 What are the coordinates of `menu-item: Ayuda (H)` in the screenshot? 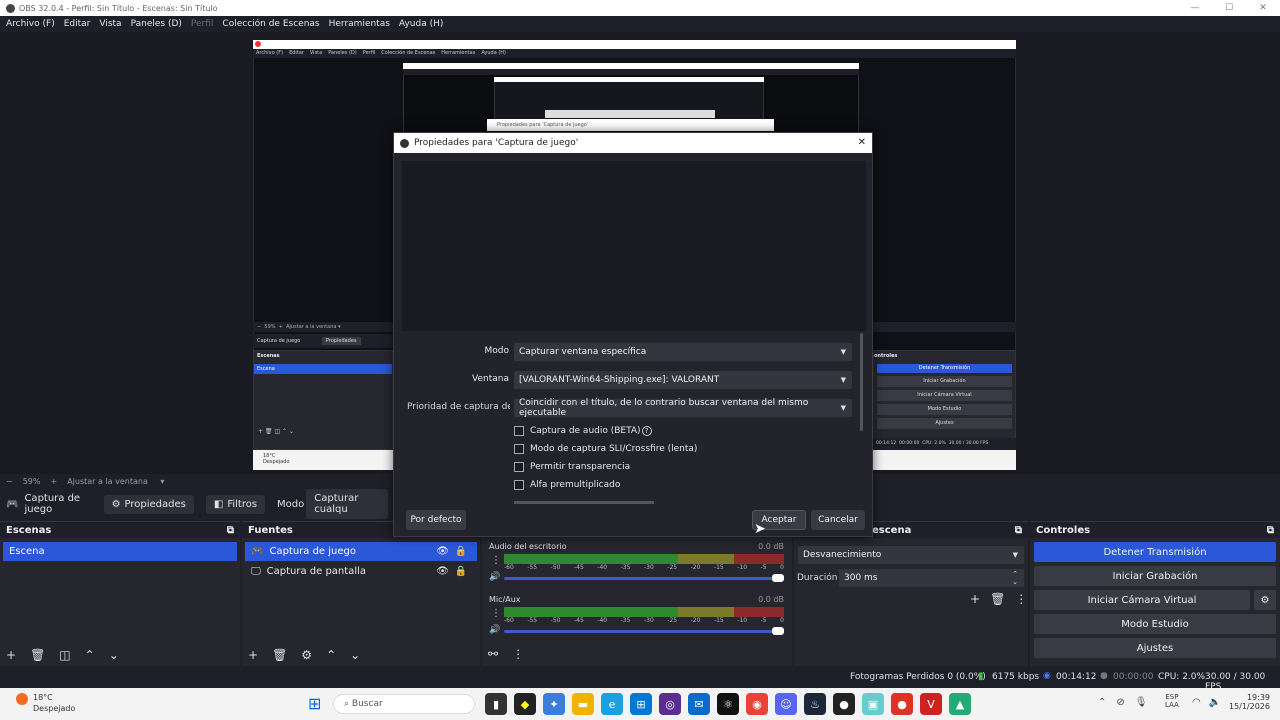 It's located at (421, 24).